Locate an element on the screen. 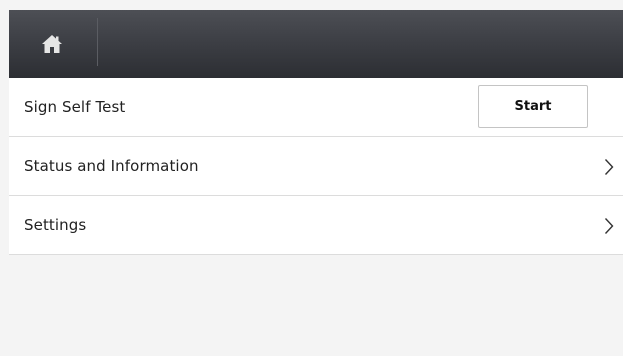  home-icon is located at coordinates (52, 44).